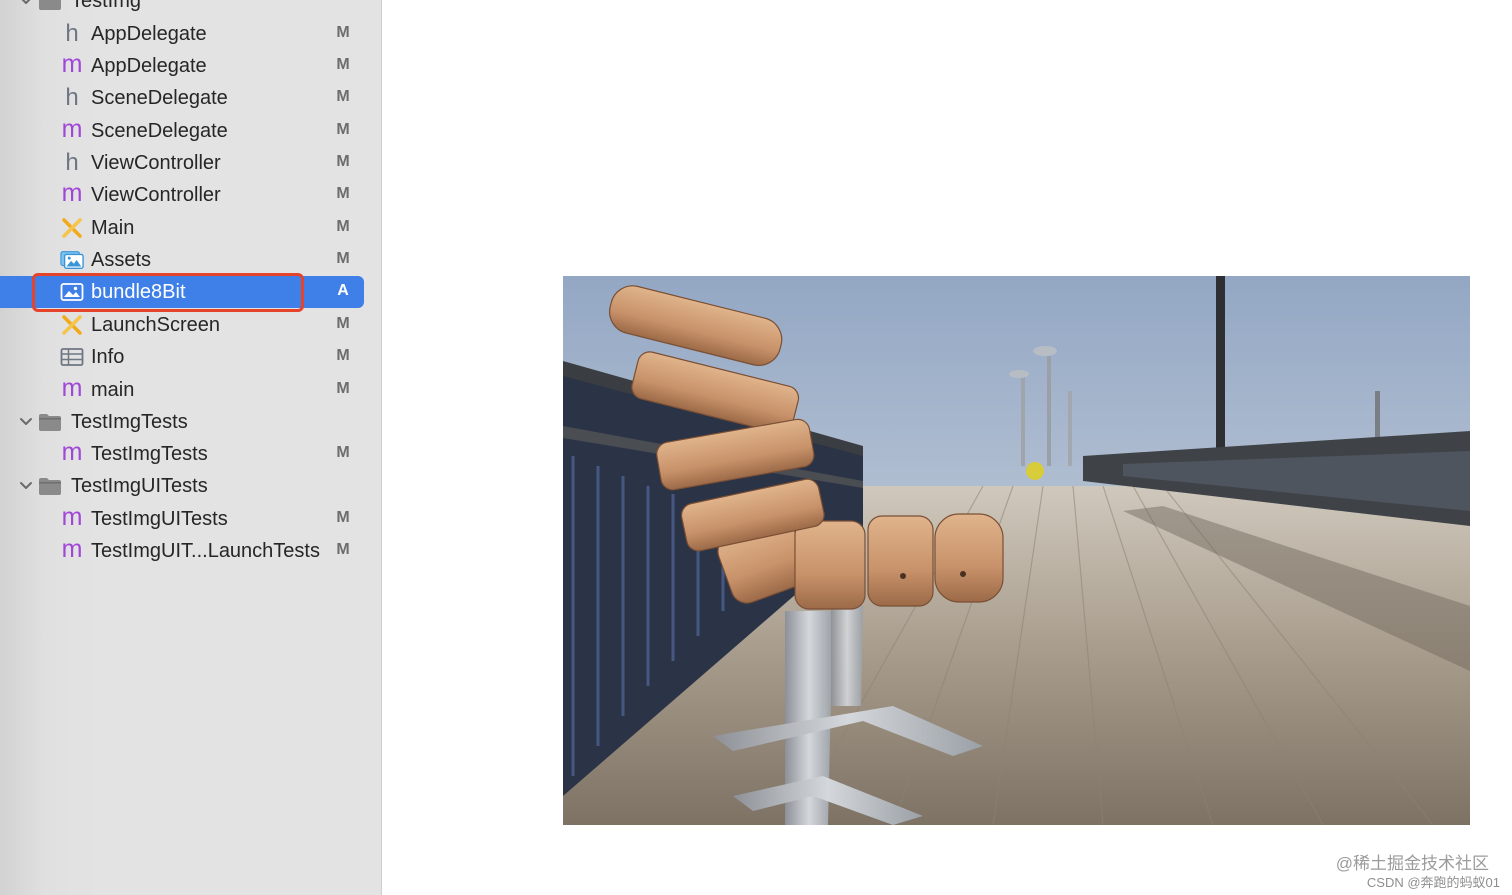 This screenshot has width=1512, height=895. What do you see at coordinates (343, 290) in the screenshot?
I see `scm-status-badge: A` at bounding box center [343, 290].